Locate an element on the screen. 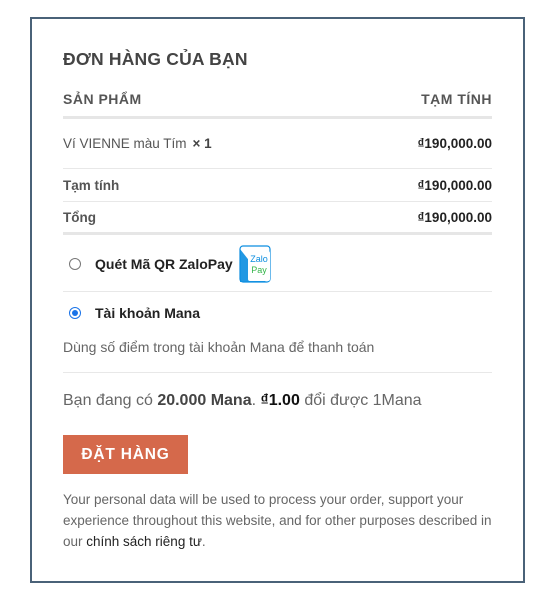 This screenshot has height=601, width=539. item-price: ₫190,000.00 is located at coordinates (455, 143).